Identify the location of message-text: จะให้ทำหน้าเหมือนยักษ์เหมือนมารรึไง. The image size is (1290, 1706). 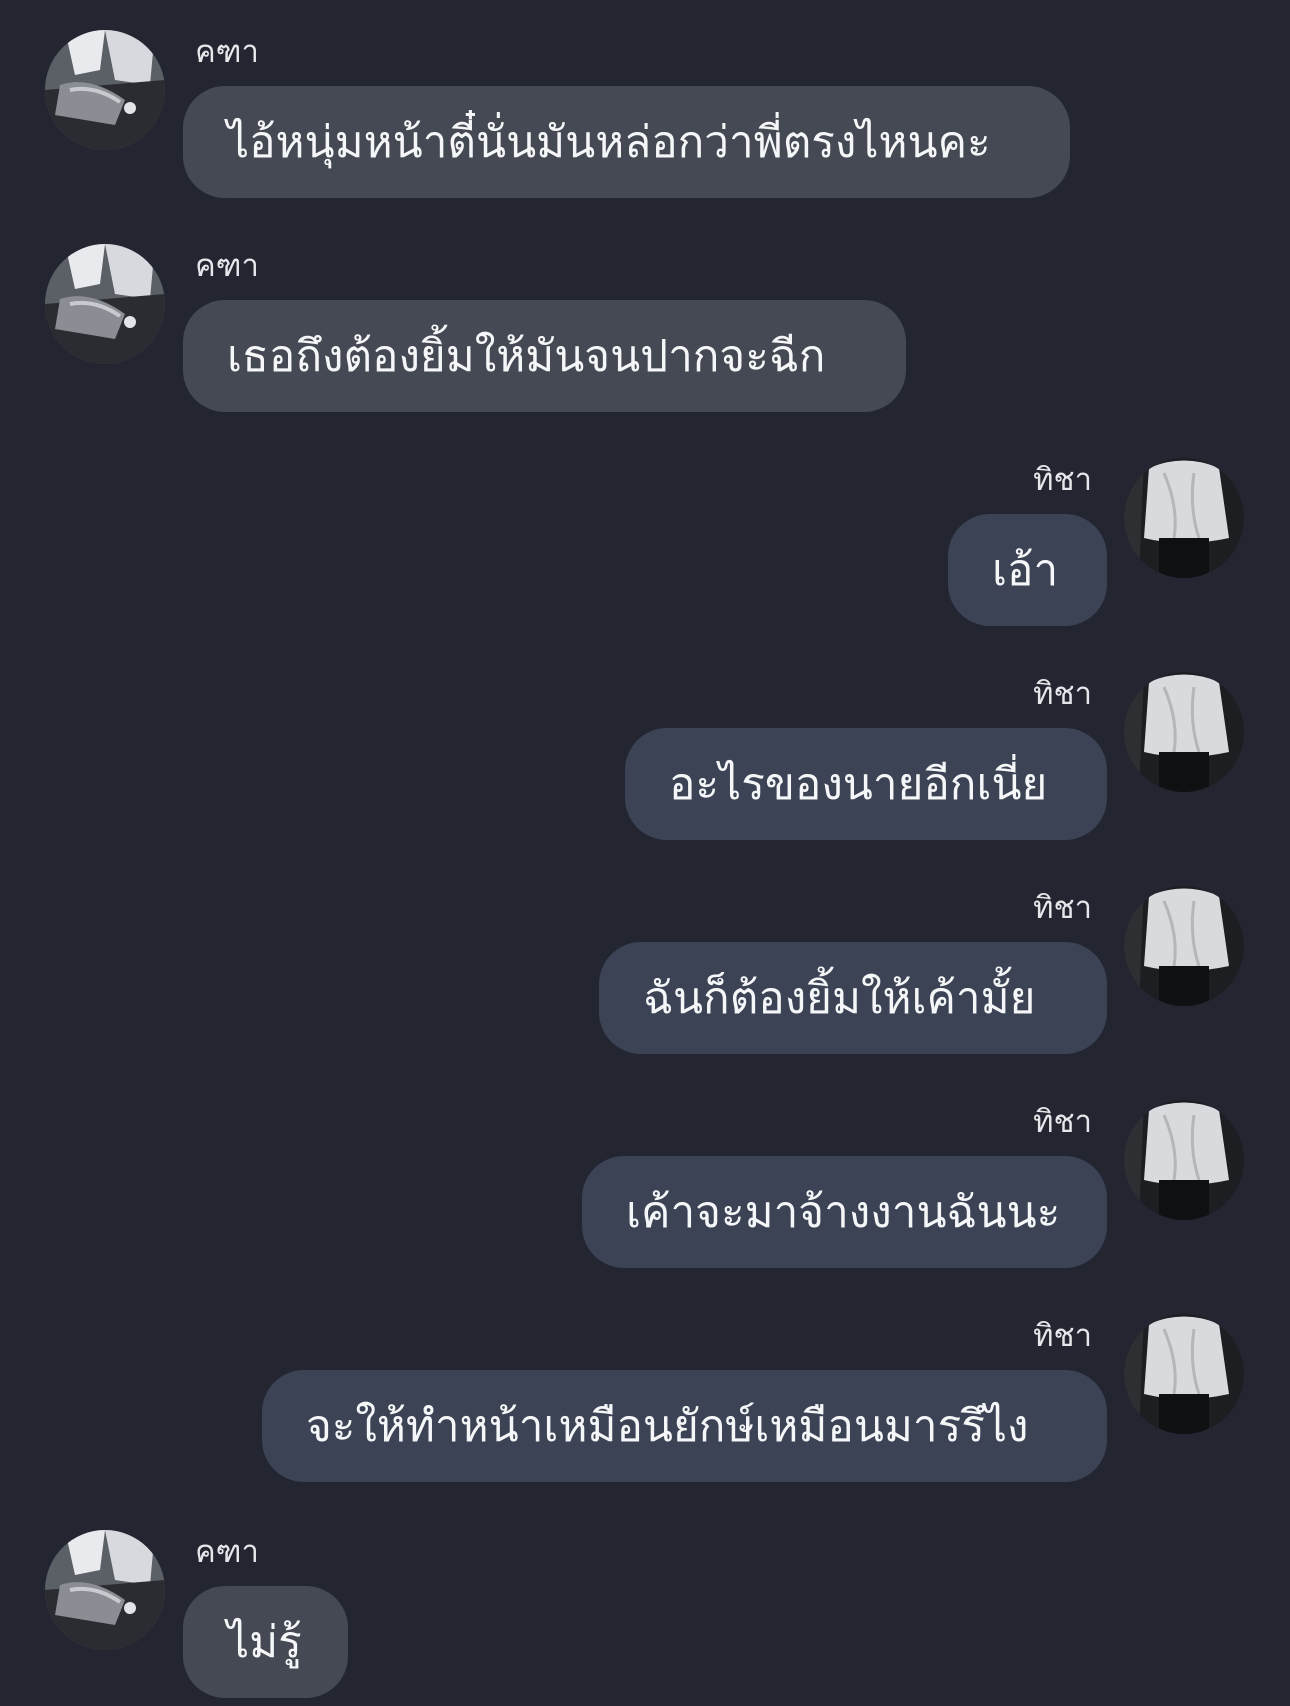
(667, 1426).